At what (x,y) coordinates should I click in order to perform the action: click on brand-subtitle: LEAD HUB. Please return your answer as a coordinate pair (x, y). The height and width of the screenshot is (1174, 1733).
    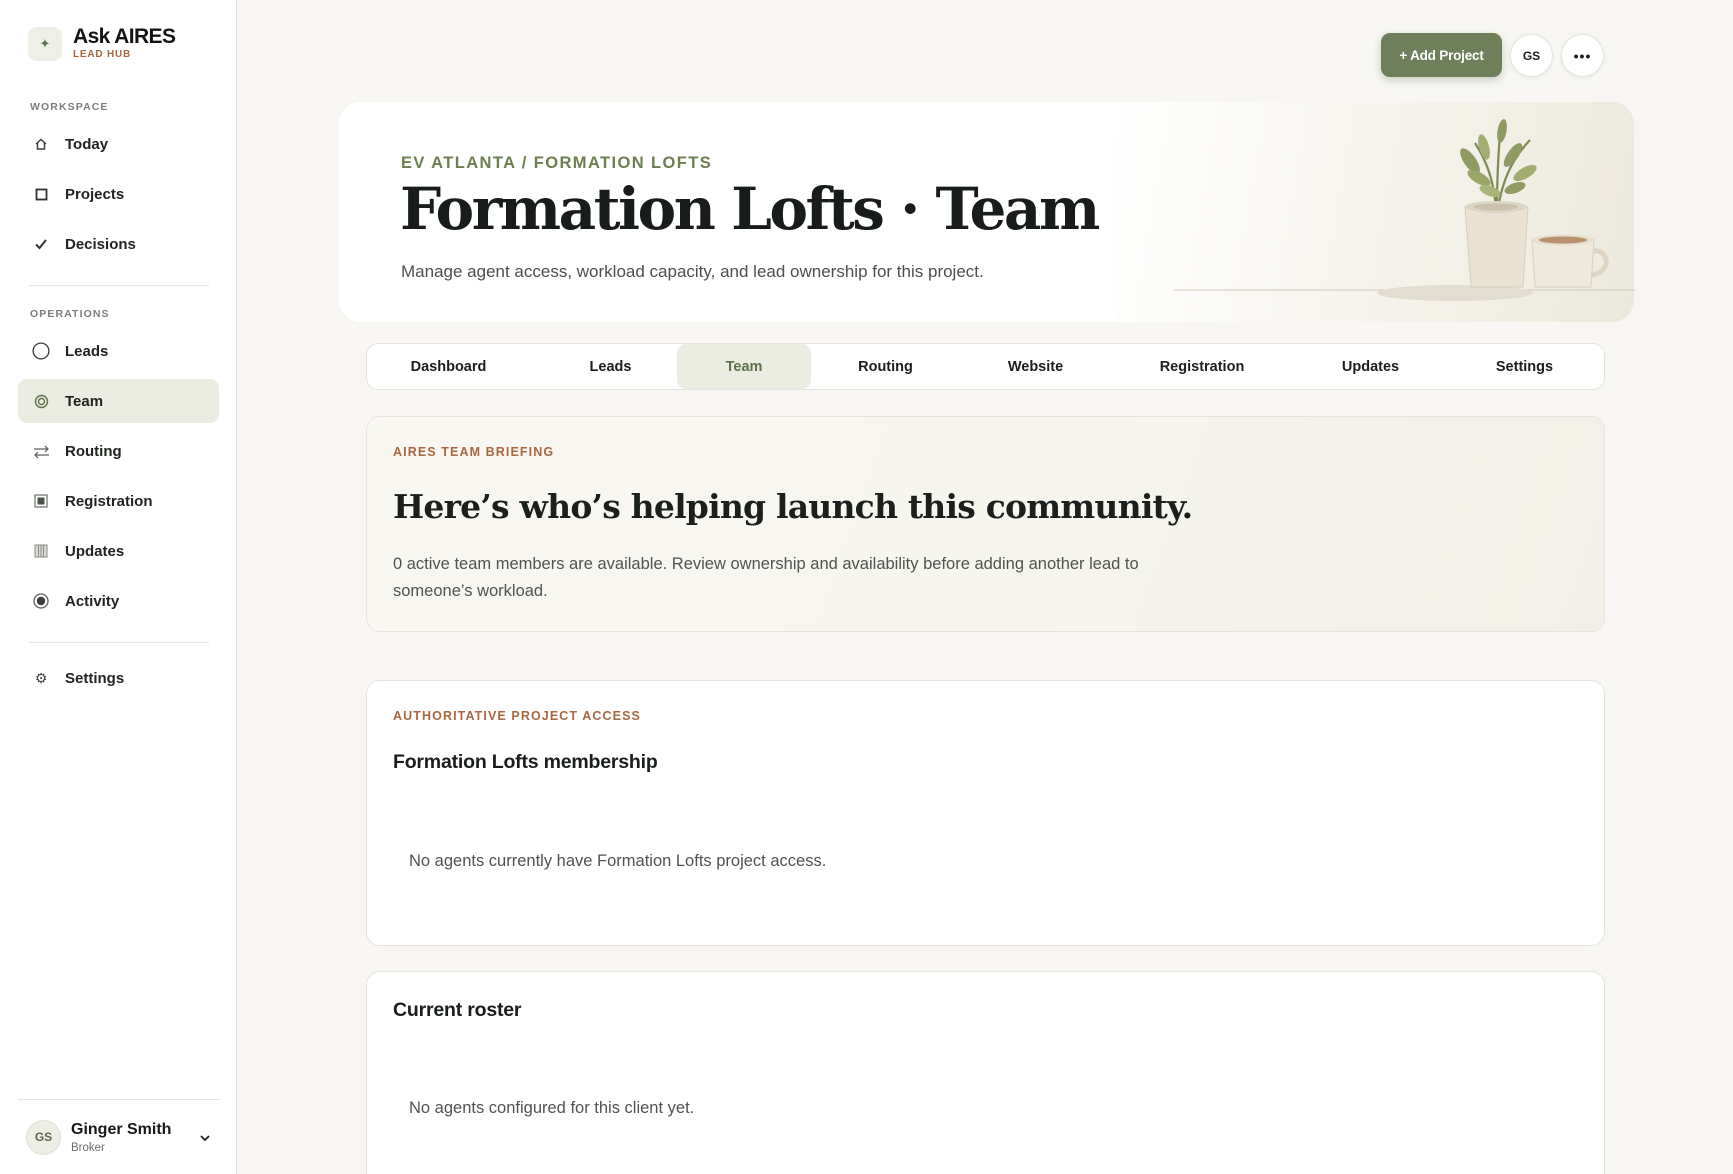
    Looking at the image, I should click on (102, 54).